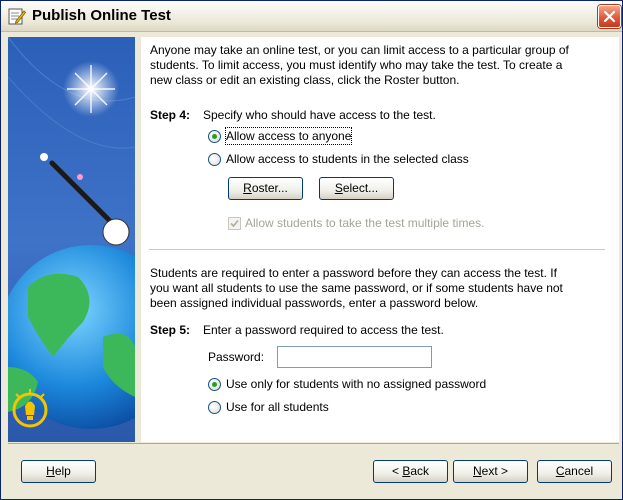 The image size is (623, 500). I want to click on step4-label: Step 4:, so click(170, 115).